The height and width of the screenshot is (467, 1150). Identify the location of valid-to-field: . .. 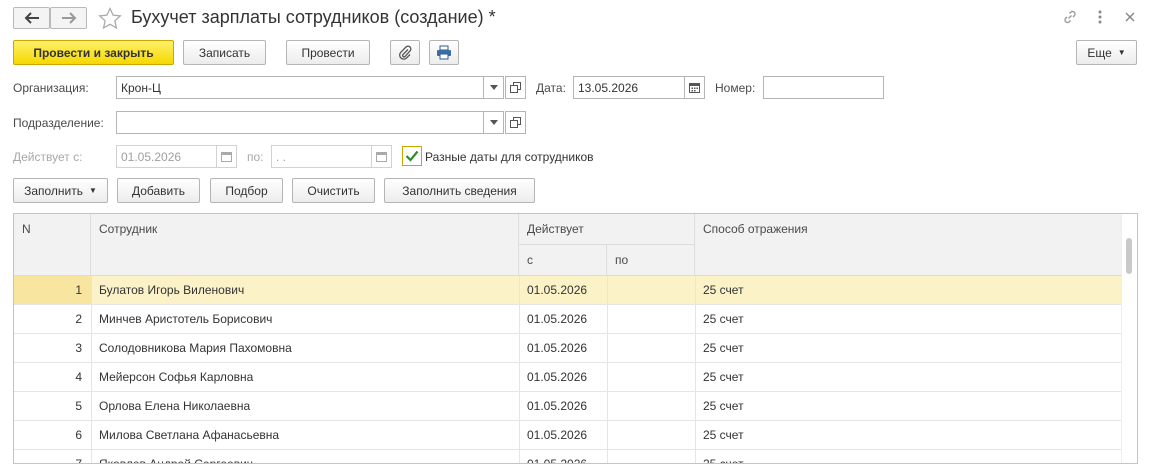
(321, 156).